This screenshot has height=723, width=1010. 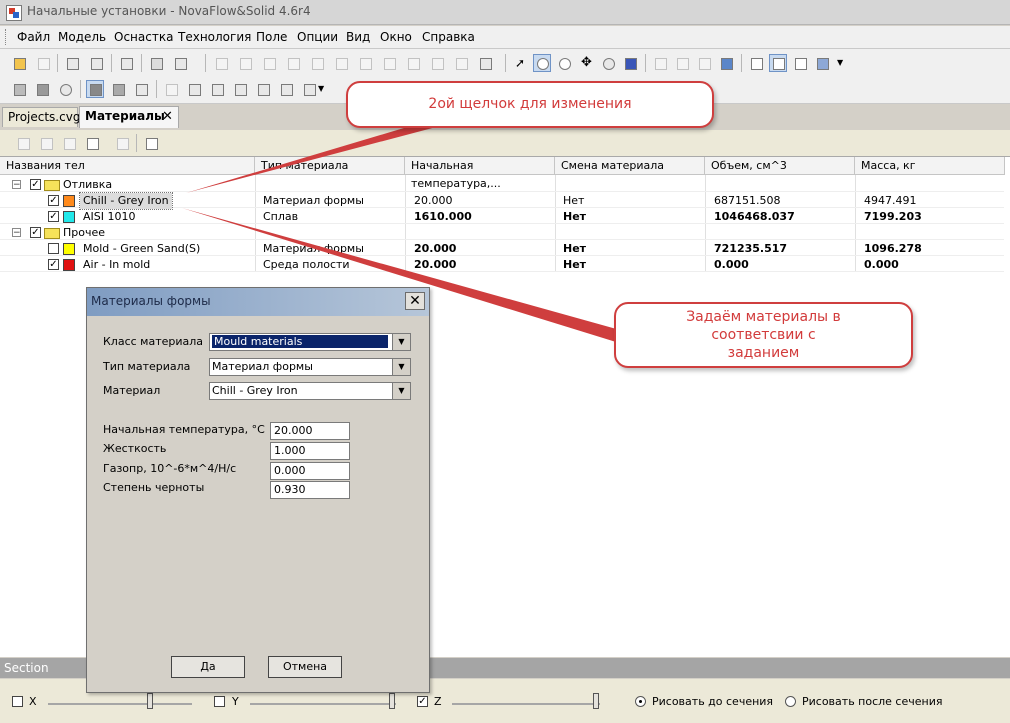 I want to click on cursor-icon: ➚, so click(x=520, y=63).